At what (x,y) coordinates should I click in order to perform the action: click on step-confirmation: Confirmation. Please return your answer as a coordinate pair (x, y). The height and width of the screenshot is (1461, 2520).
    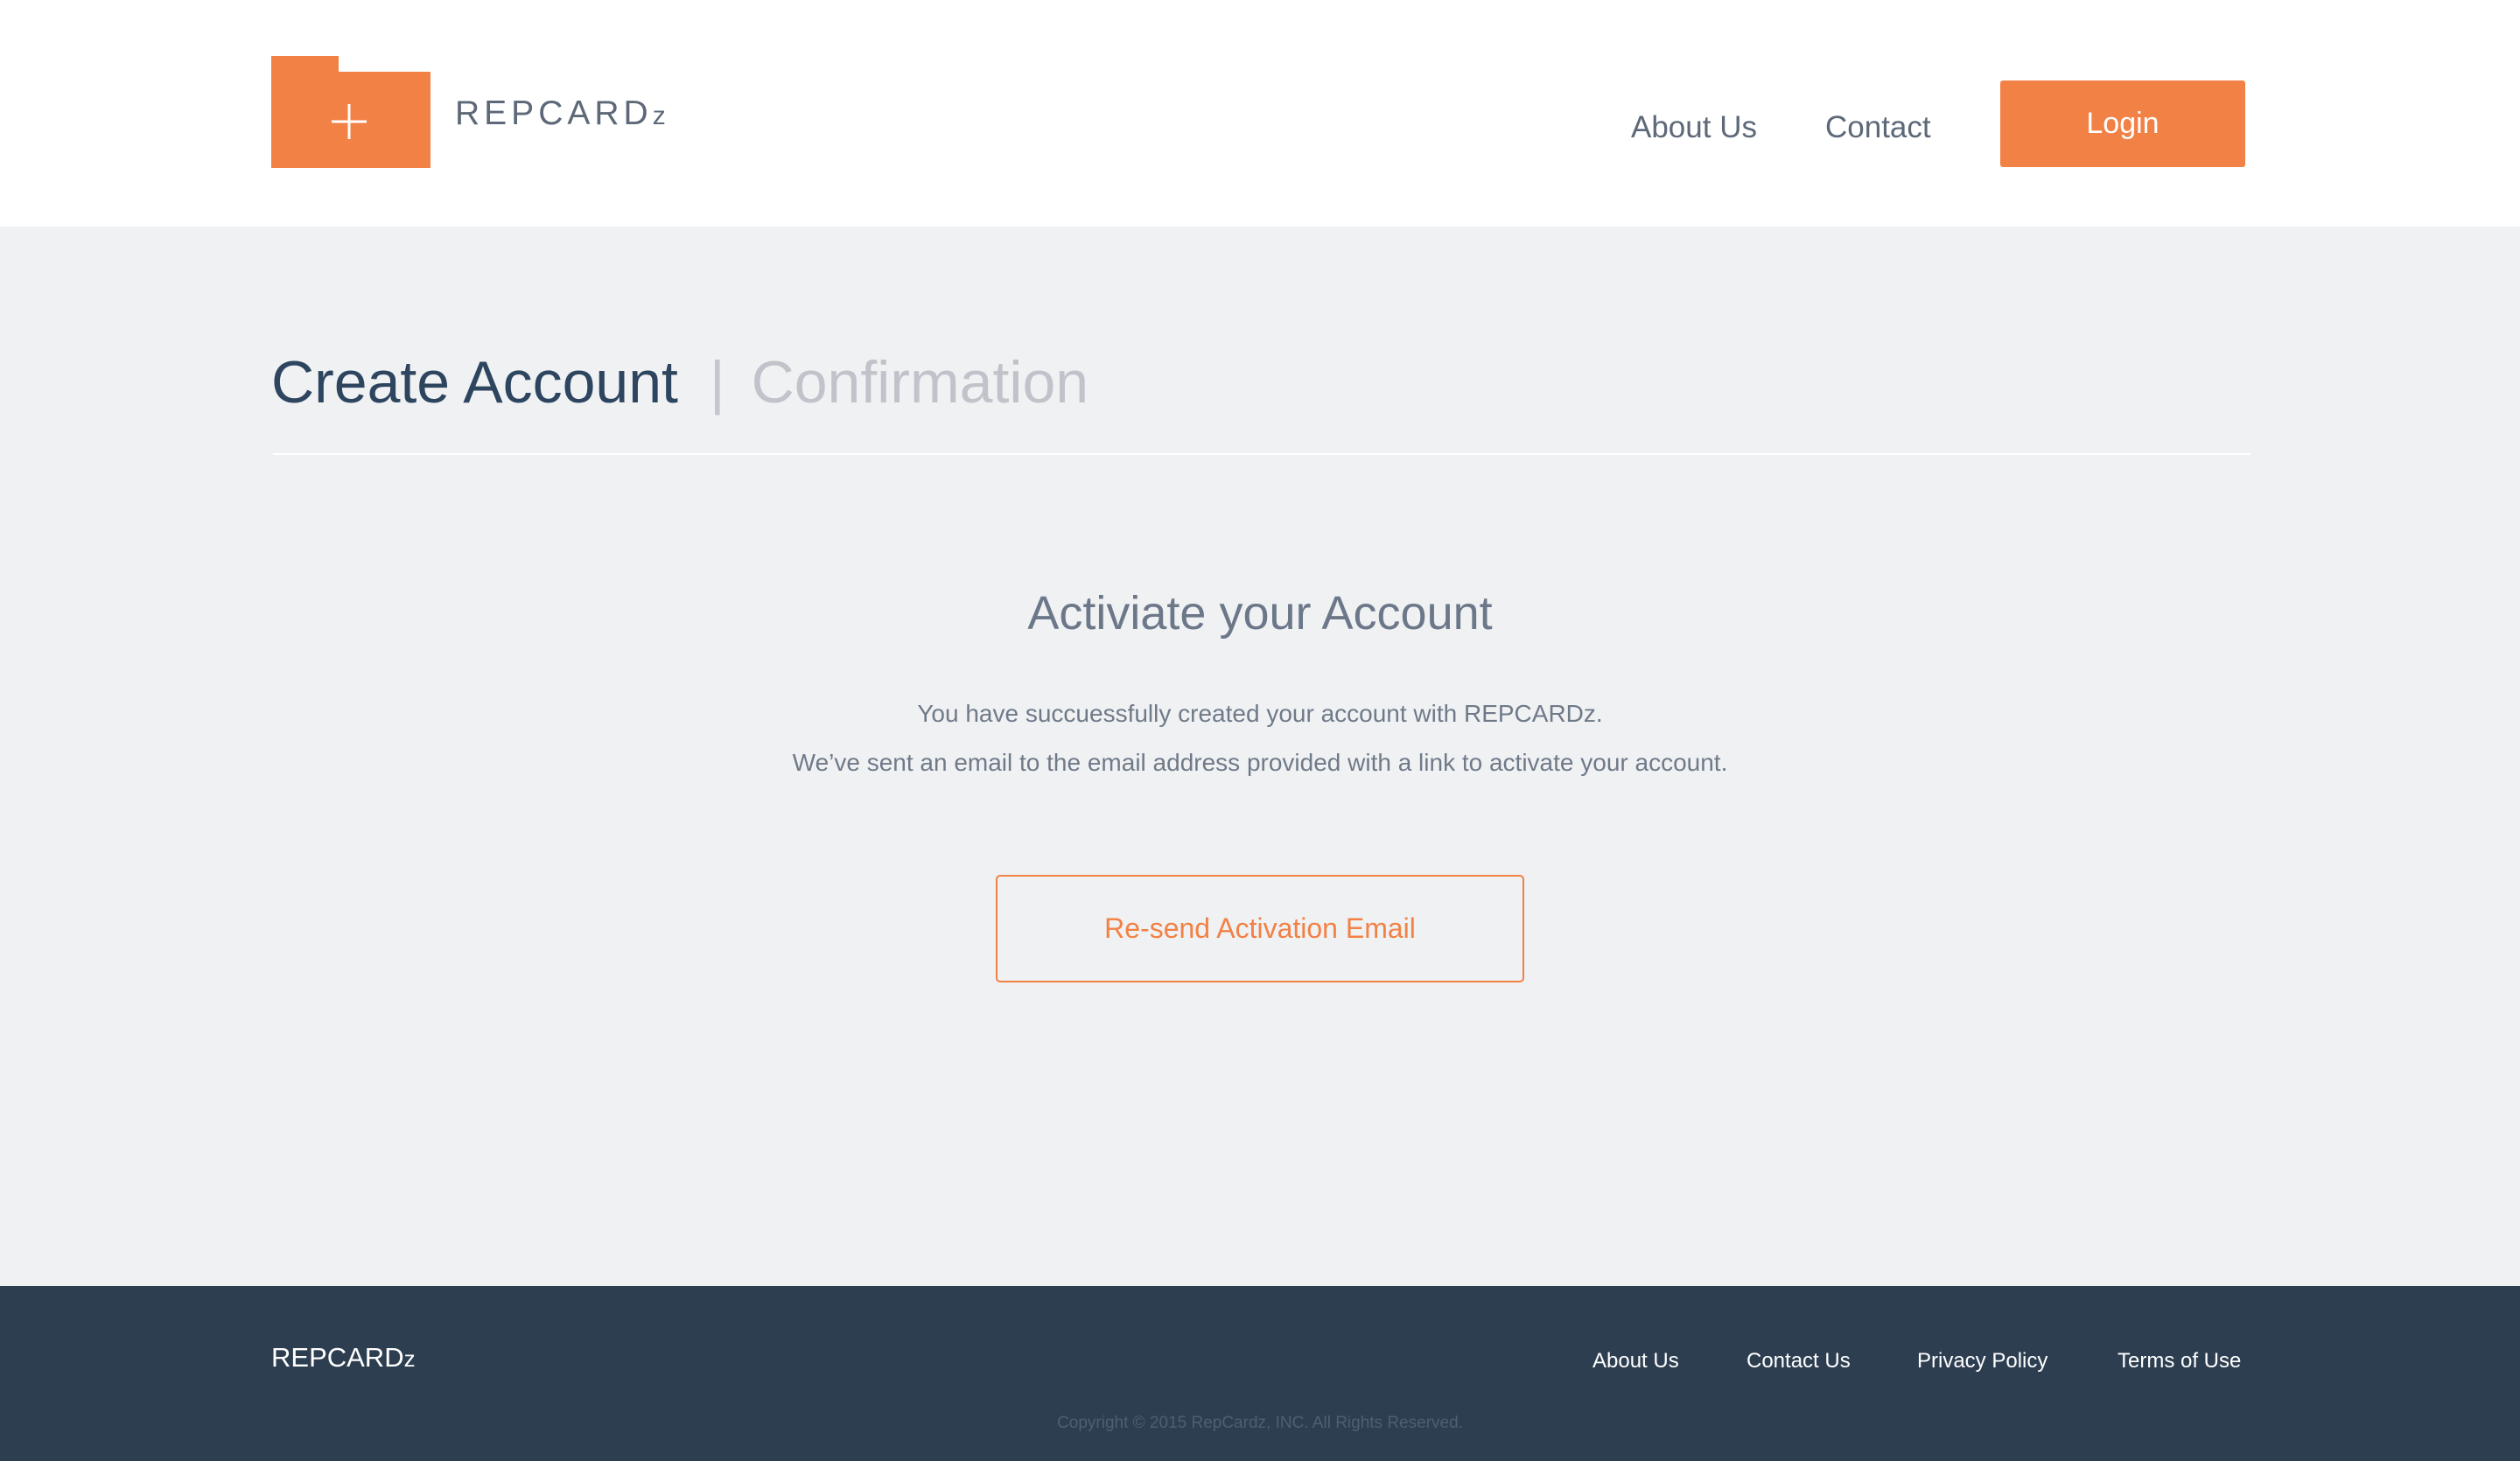
    Looking at the image, I should click on (920, 382).